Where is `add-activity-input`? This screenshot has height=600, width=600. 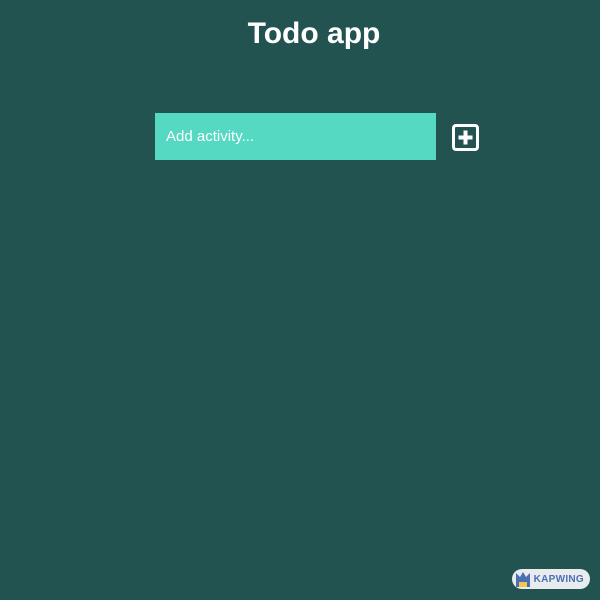 add-activity-input is located at coordinates (295, 136).